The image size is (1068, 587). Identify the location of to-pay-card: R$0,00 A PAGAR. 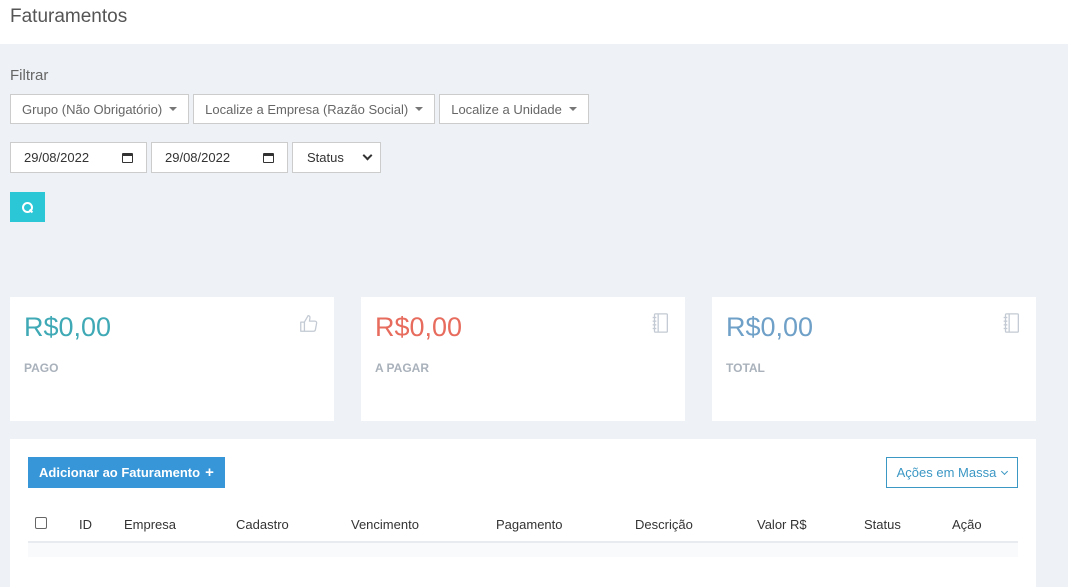
(523, 359).